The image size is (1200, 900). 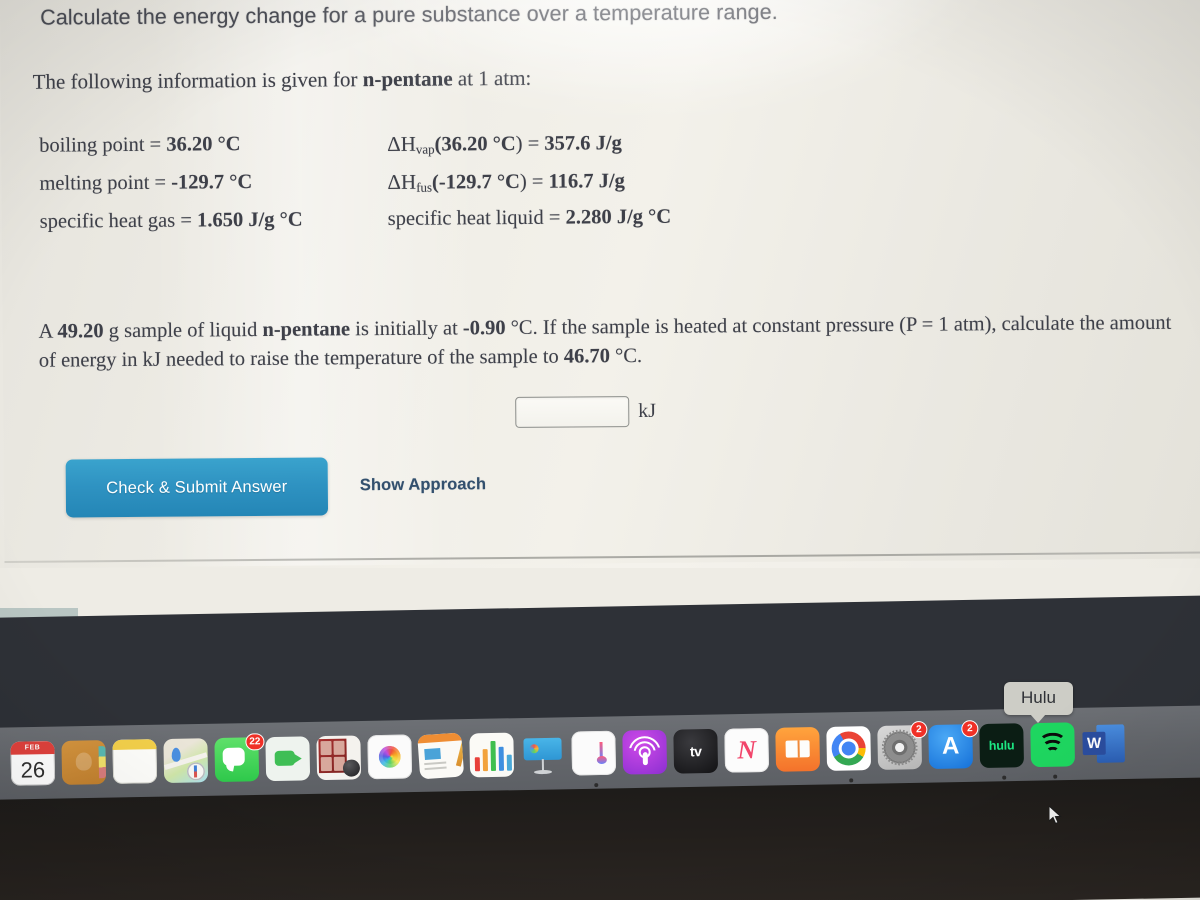 I want to click on question-final-temperature: 46.70, so click(x=587, y=356).